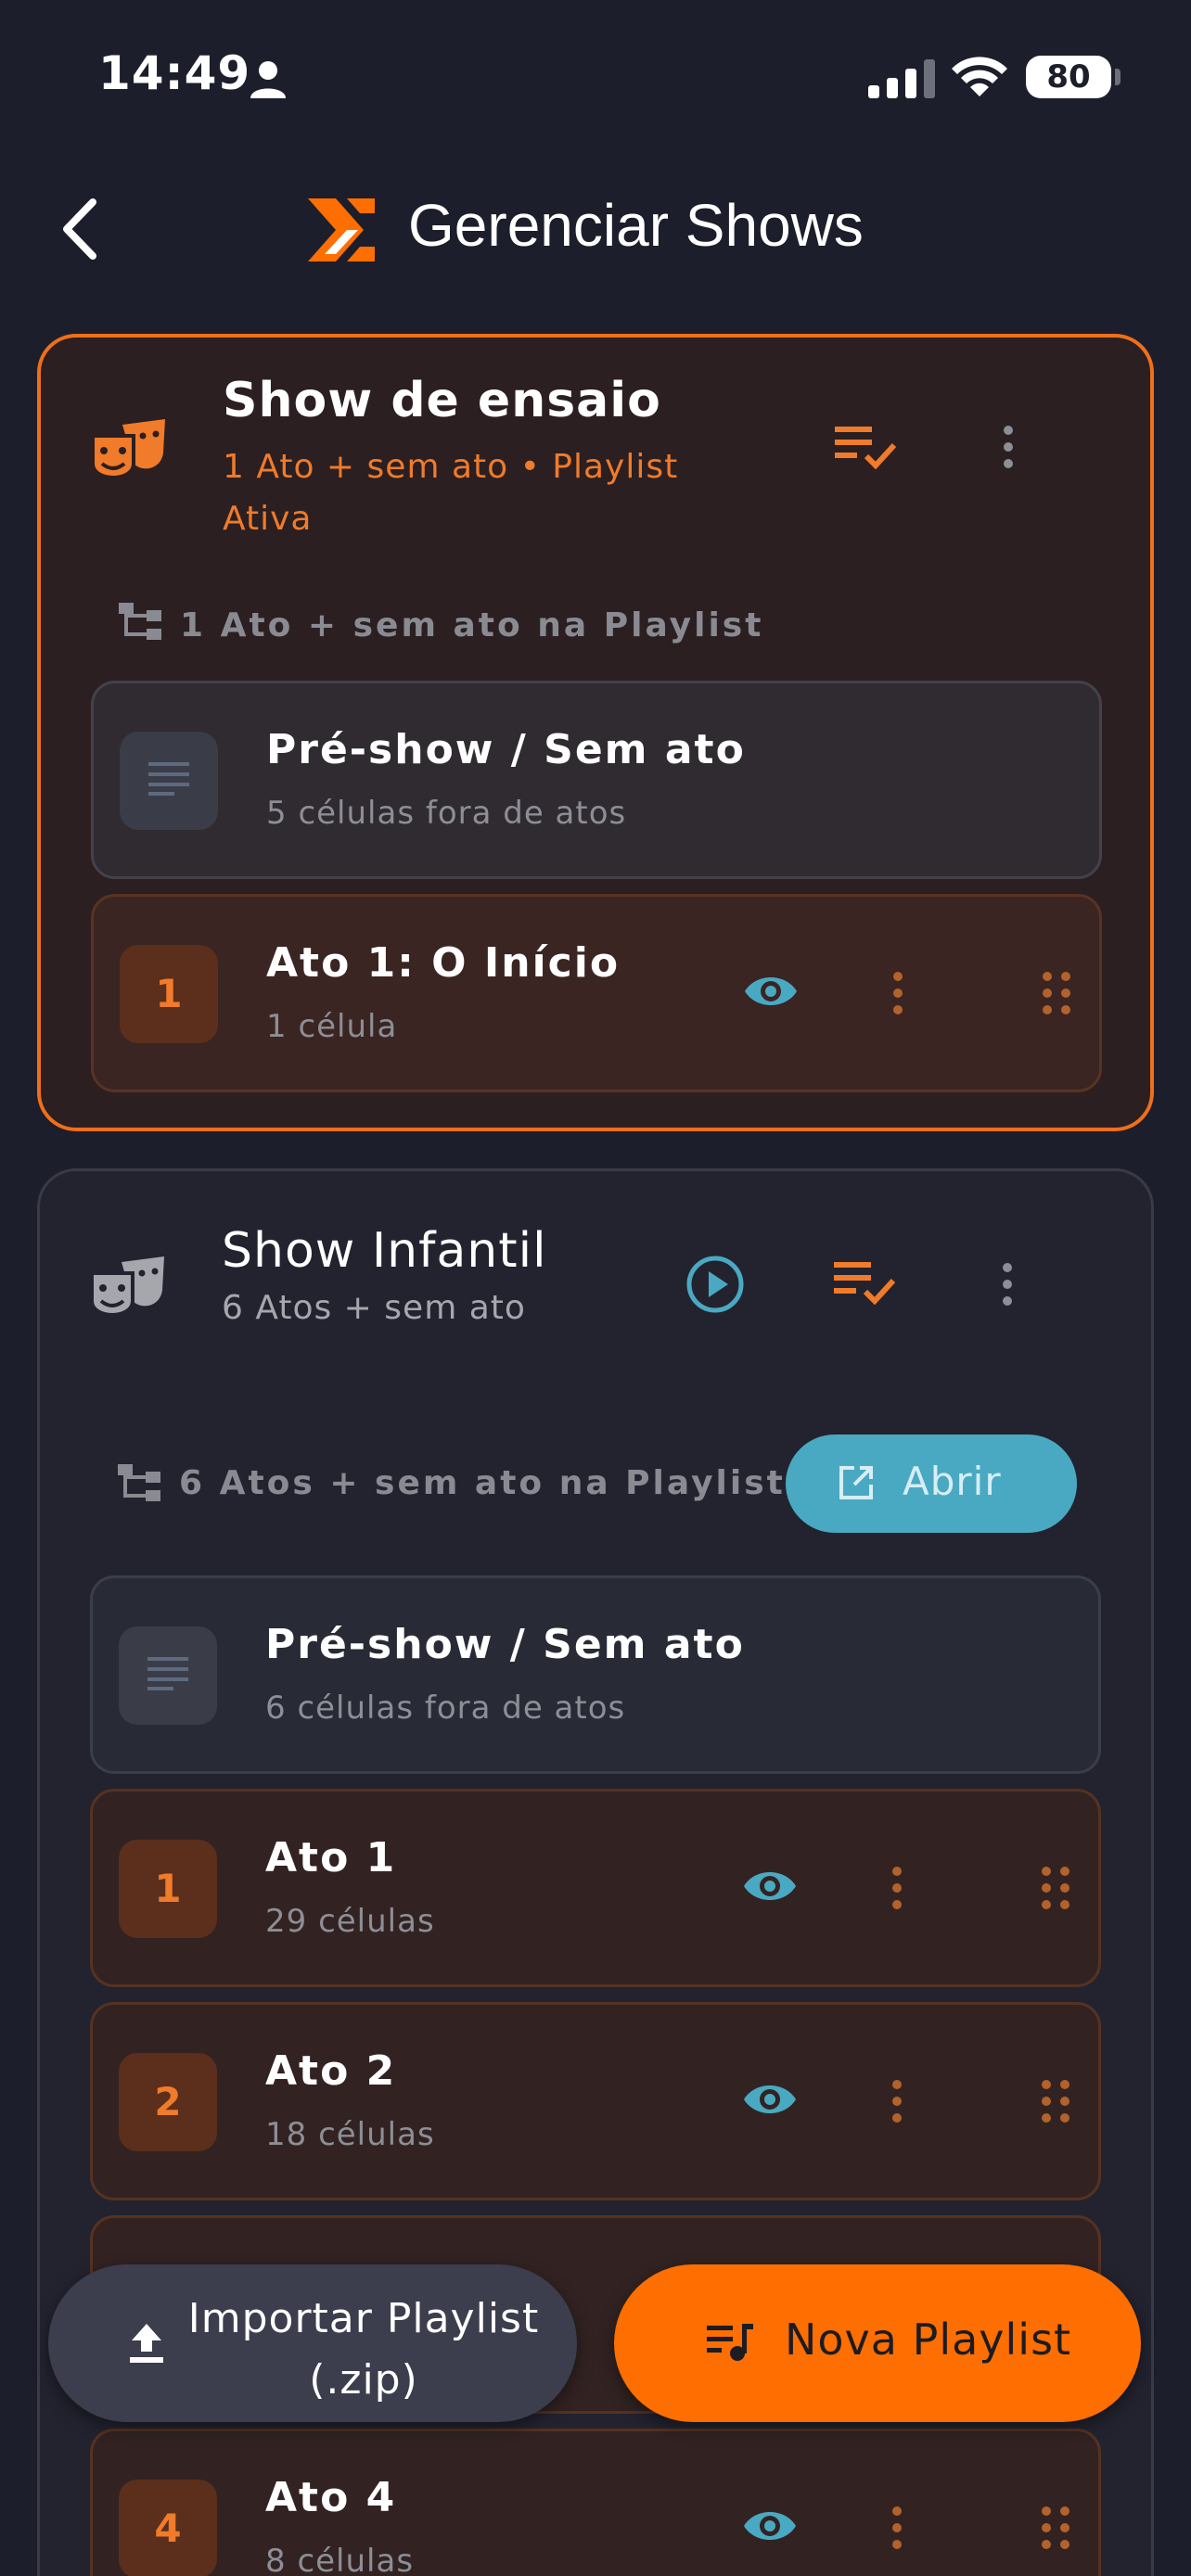  Describe the element at coordinates (445, 1708) in the screenshot. I see `row-subtitle: 6 células fora de atos` at that location.